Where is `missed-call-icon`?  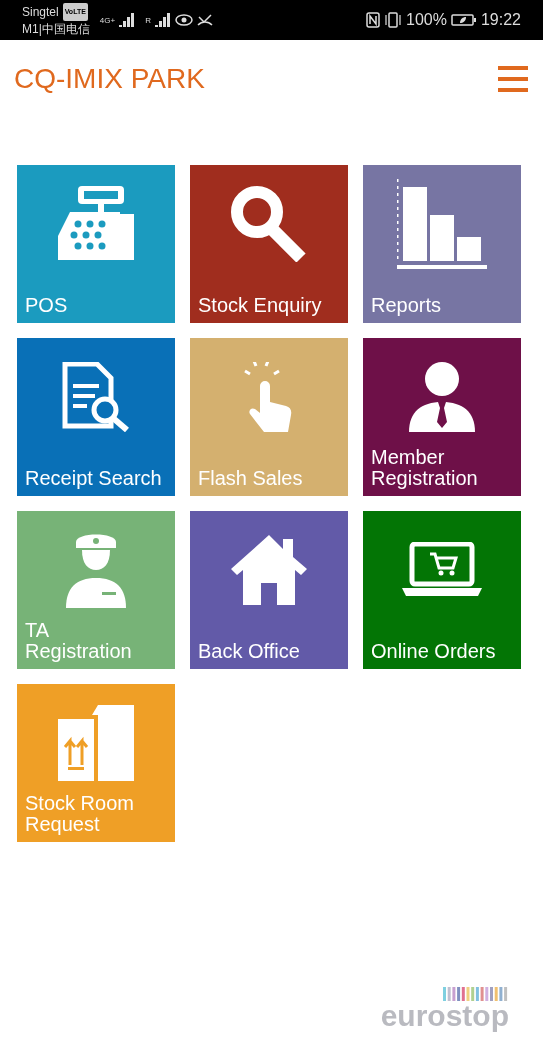 missed-call-icon is located at coordinates (204, 20).